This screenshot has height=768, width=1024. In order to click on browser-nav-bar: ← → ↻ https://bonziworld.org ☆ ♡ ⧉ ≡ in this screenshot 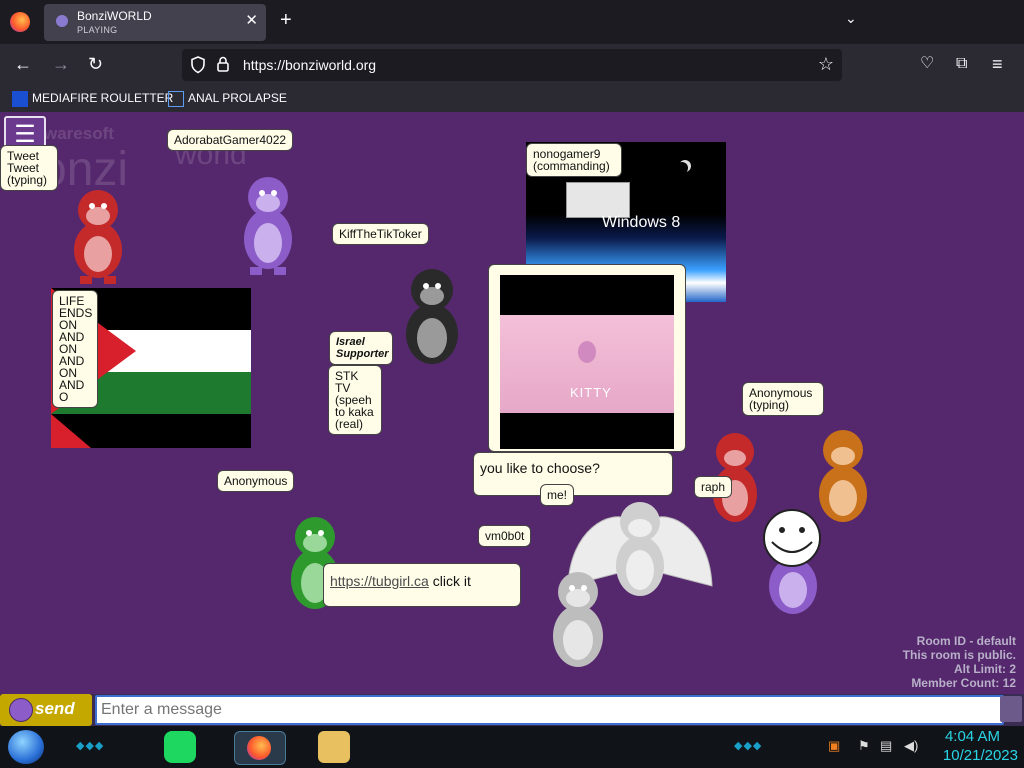, I will do `click(512, 65)`.